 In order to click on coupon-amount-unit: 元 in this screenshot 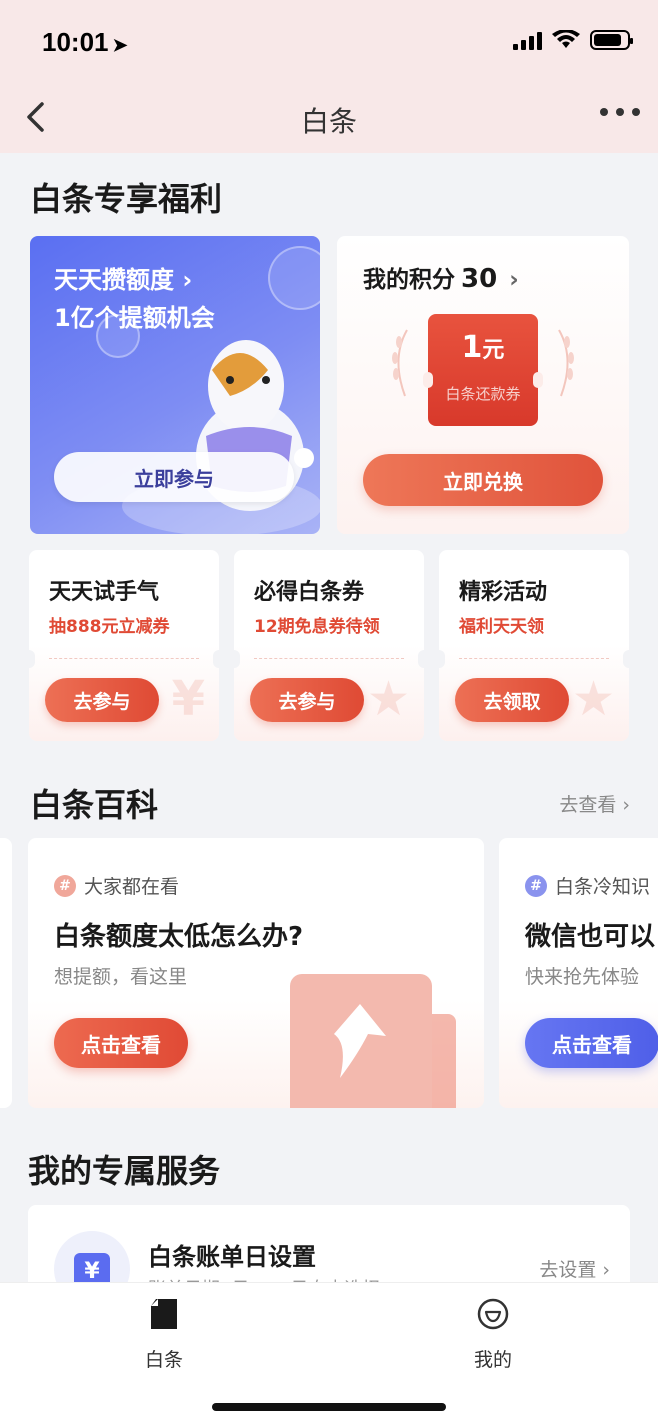, I will do `click(493, 350)`.